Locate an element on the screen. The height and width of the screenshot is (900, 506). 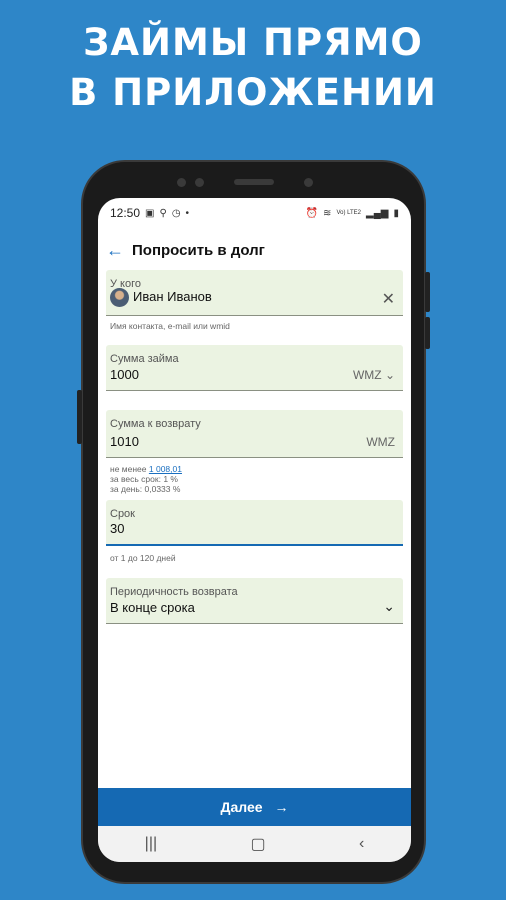
speaker-grille is located at coordinates (254, 182).